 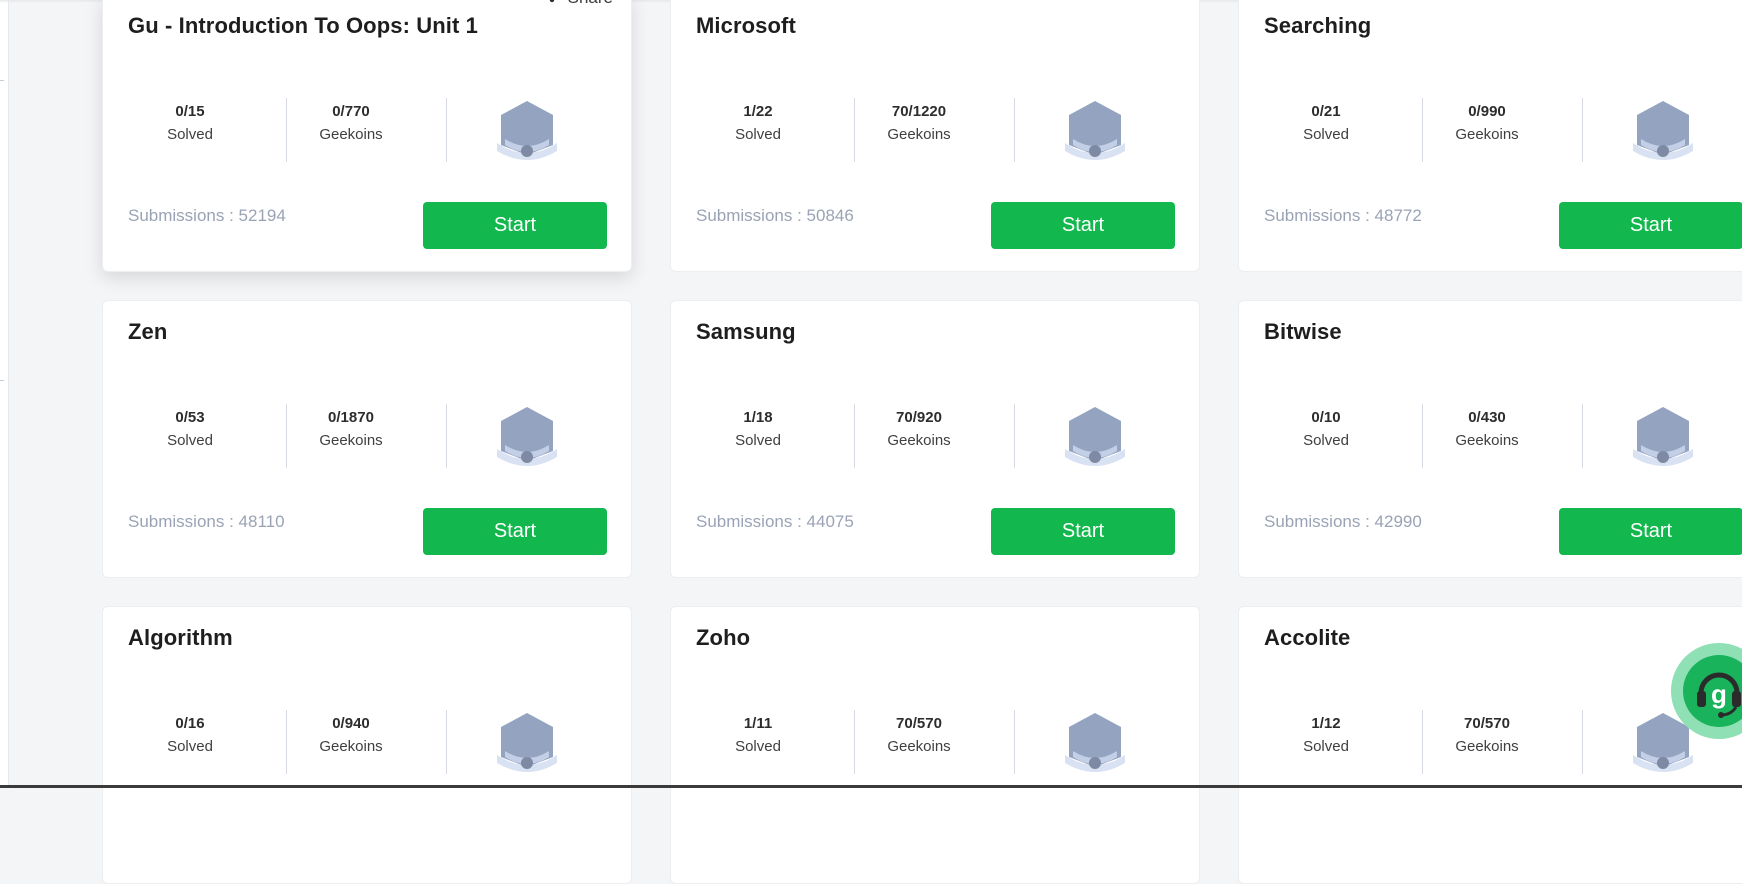 What do you see at coordinates (148, 331) in the screenshot?
I see `card-title: Zen` at bounding box center [148, 331].